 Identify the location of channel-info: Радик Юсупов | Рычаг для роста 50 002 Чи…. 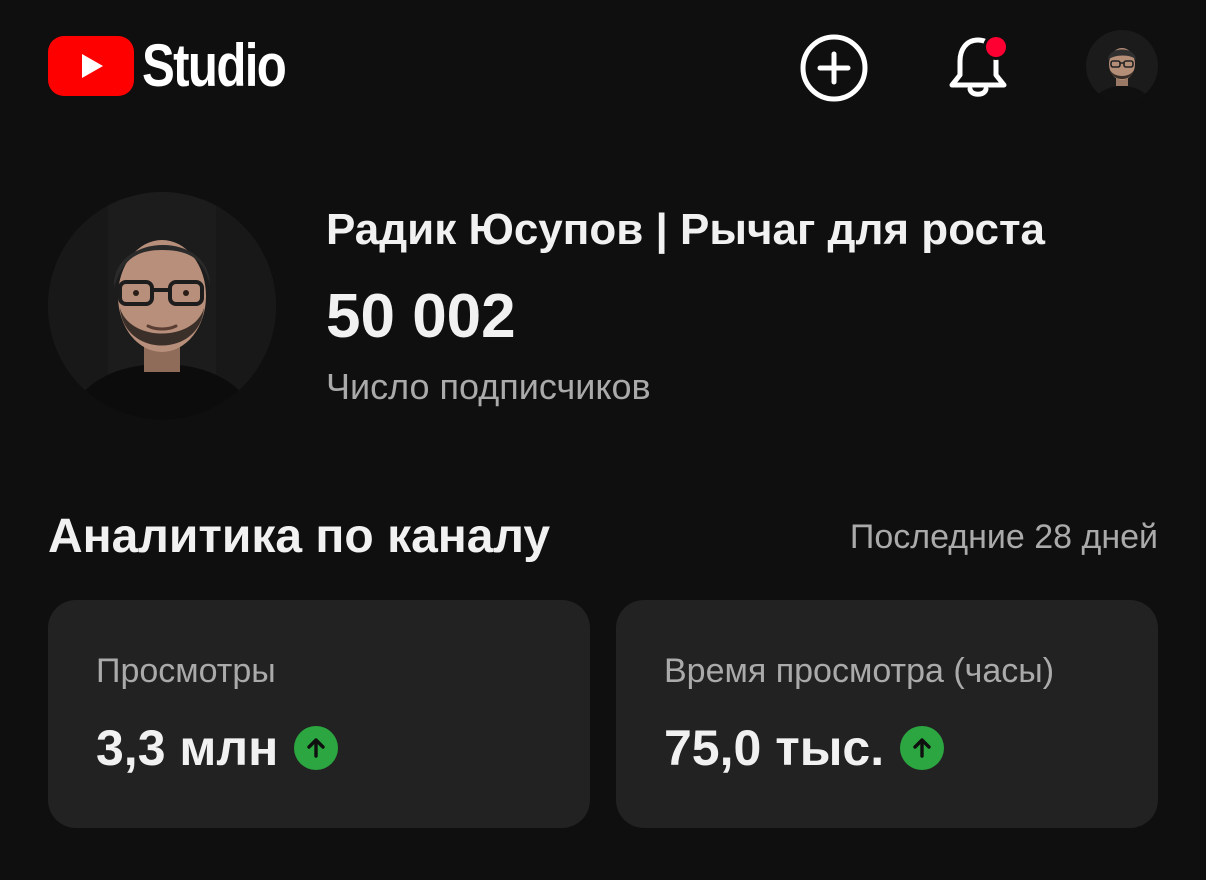
(685, 305).